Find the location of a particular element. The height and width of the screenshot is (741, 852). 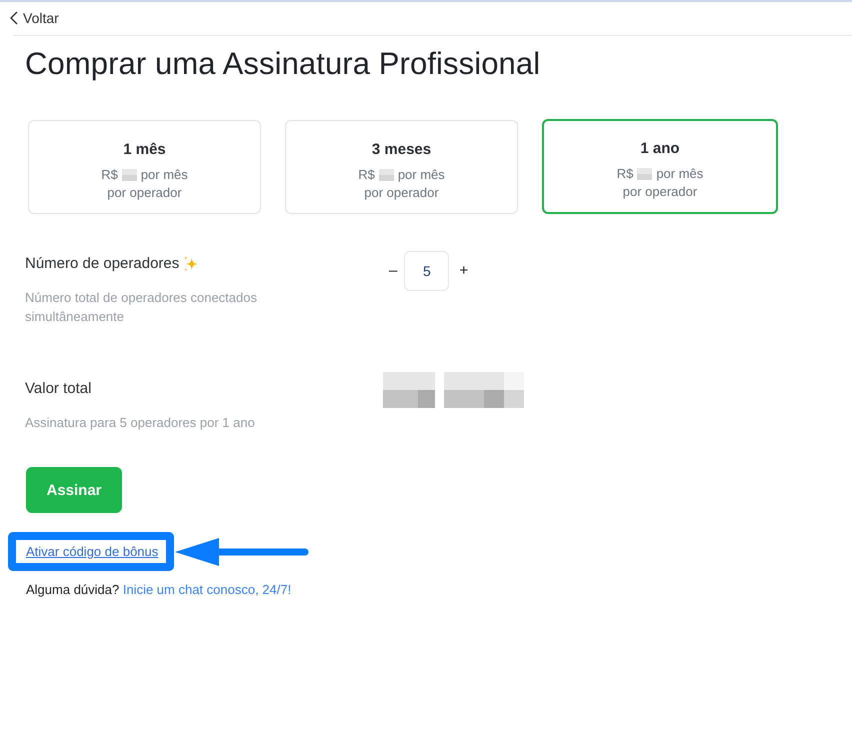

plan-card: 1 mês R$ por mês por operador is located at coordinates (144, 167).